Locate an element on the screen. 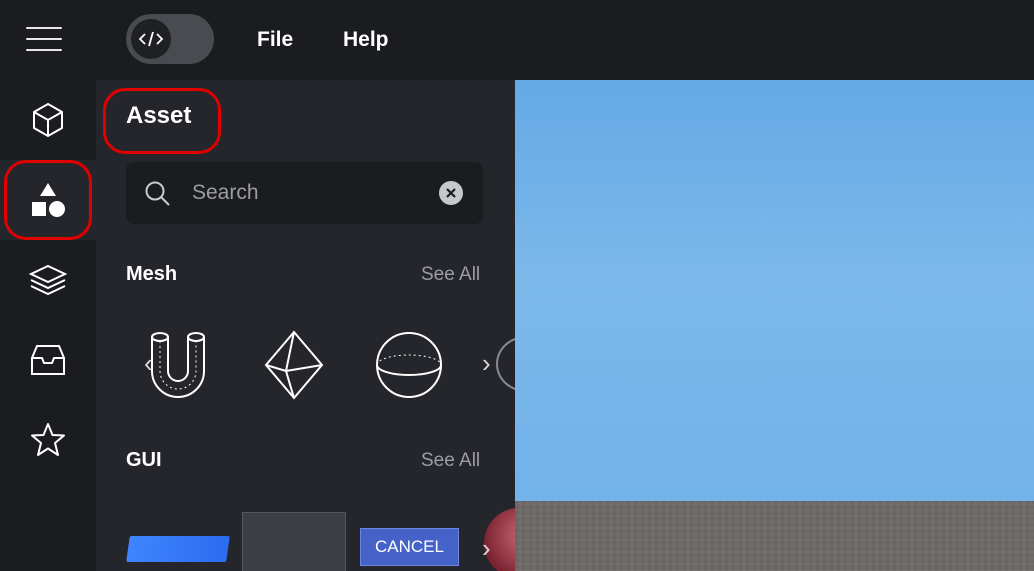 Image resolution: width=1034 pixels, height=571 pixels. rail-item-layers is located at coordinates (48, 280).